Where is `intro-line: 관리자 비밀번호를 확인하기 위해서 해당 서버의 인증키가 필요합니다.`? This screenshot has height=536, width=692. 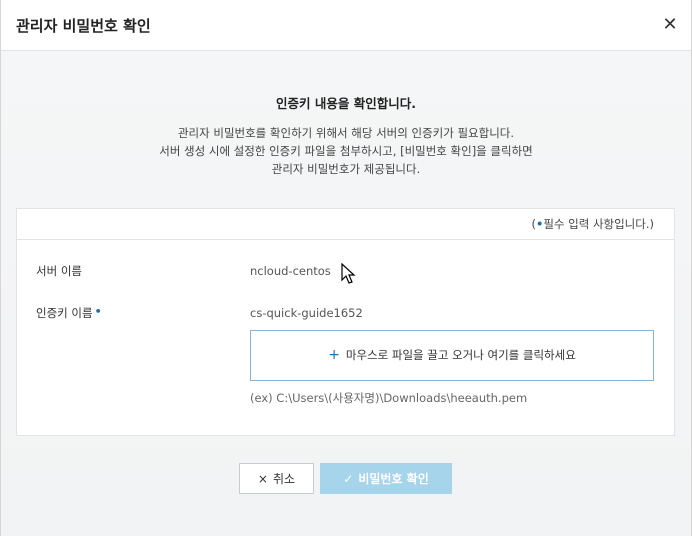 intro-line: 관리자 비밀번호를 확인하기 위해서 해당 서버의 인증키가 필요합니다. is located at coordinates (346, 133).